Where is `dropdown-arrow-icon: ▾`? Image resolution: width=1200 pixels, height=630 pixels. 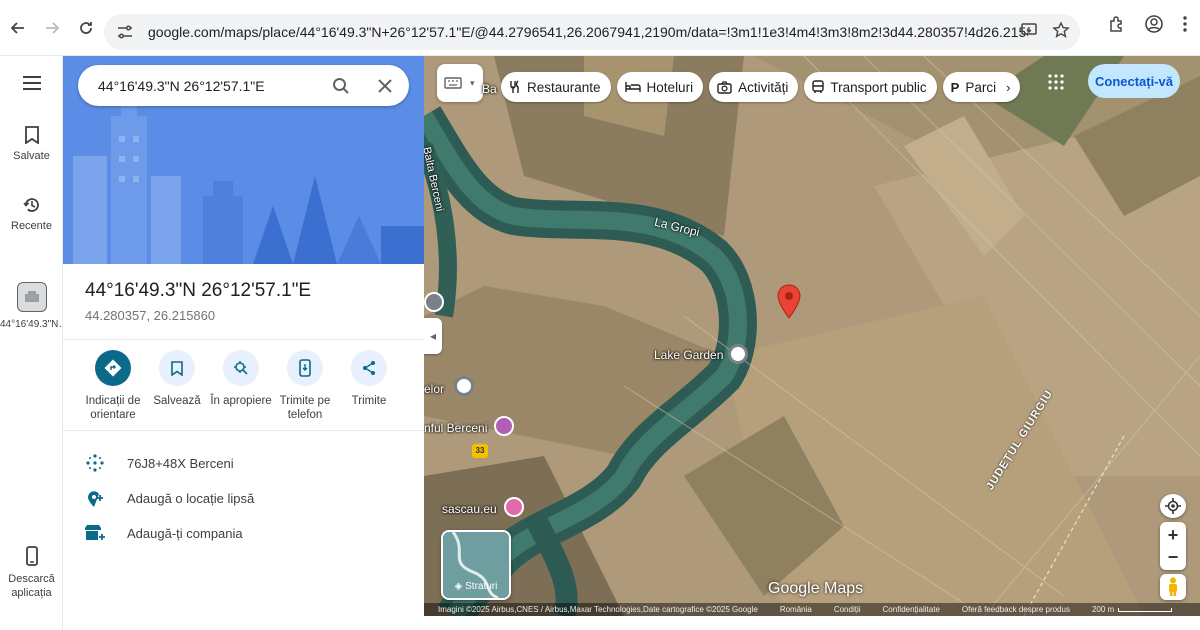
dropdown-arrow-icon: ▾ is located at coordinates (472, 82).